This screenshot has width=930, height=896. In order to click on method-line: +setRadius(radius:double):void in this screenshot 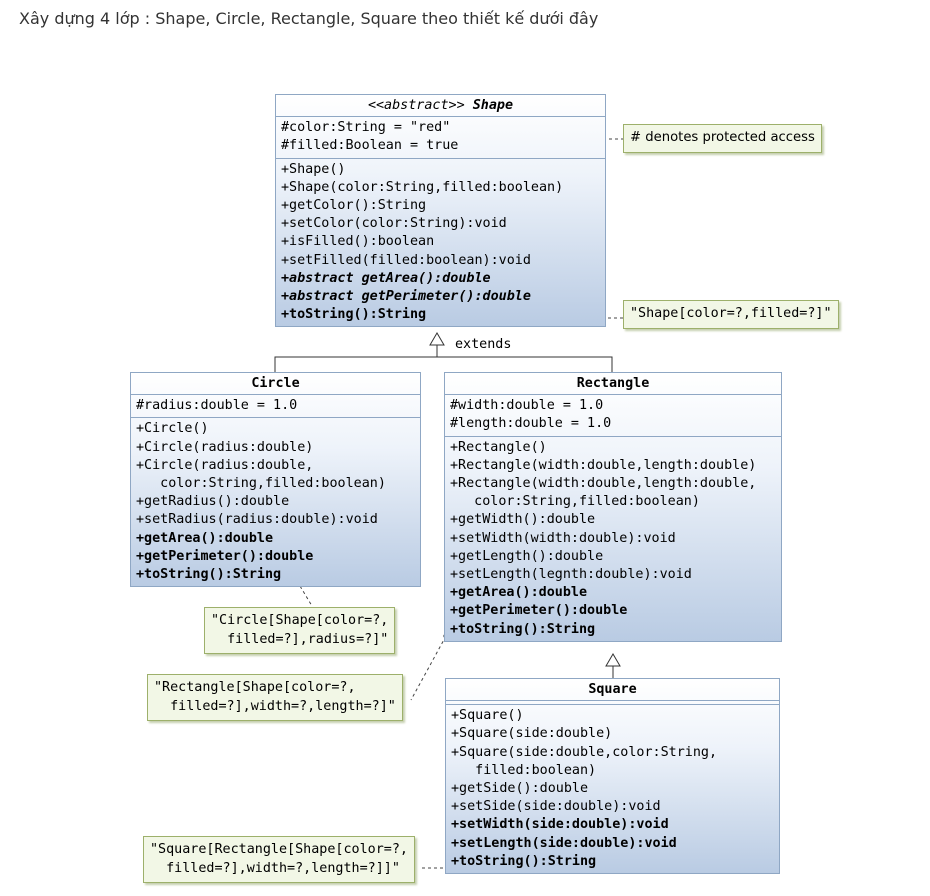, I will do `click(257, 520)`.